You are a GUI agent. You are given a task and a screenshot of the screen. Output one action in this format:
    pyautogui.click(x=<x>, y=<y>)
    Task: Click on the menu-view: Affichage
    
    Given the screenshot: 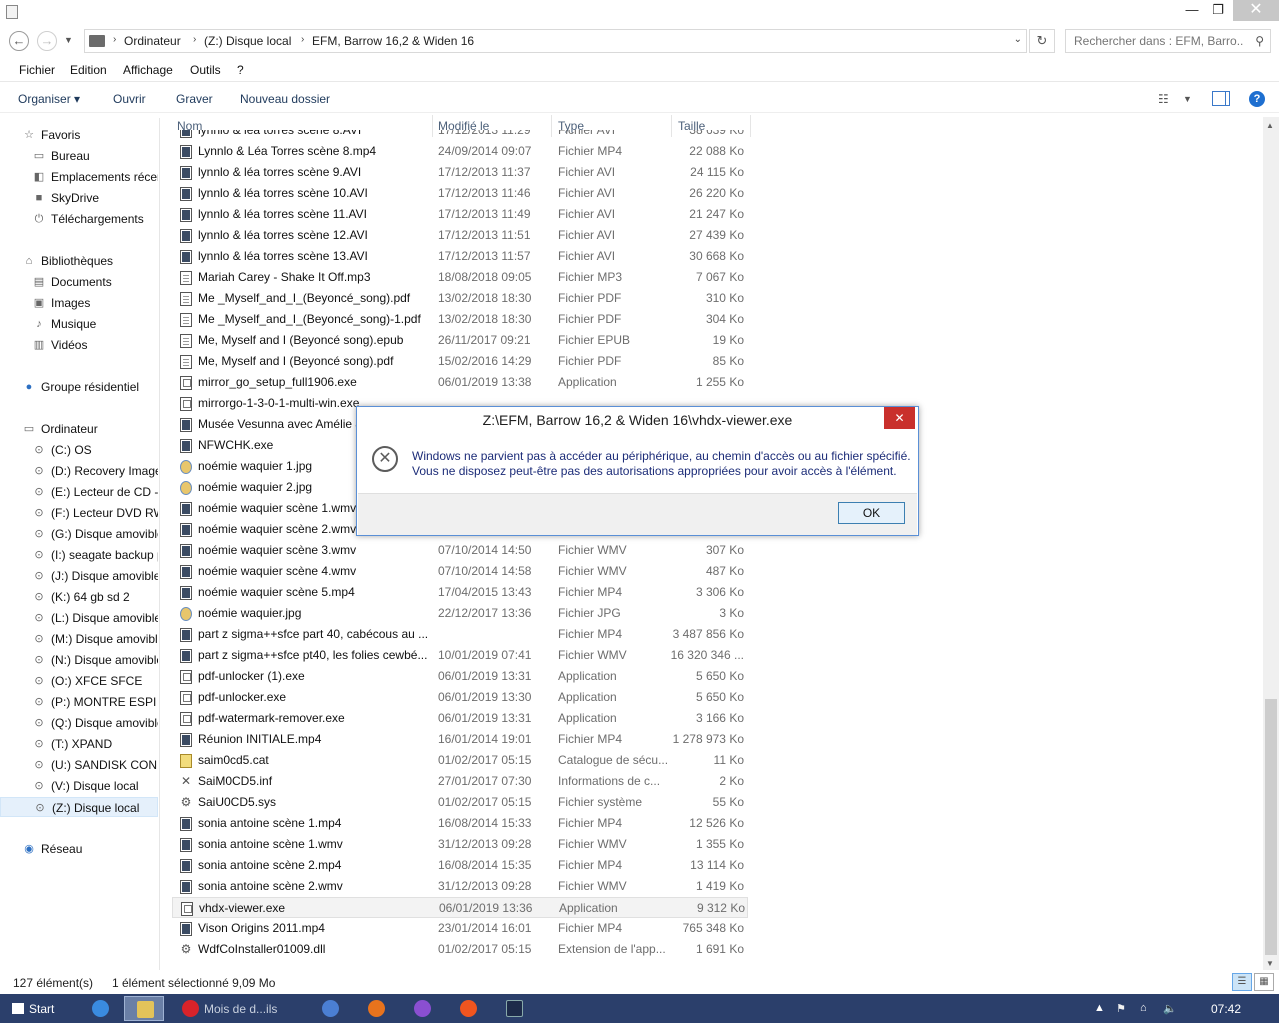 What is the action you would take?
    pyautogui.click(x=148, y=70)
    